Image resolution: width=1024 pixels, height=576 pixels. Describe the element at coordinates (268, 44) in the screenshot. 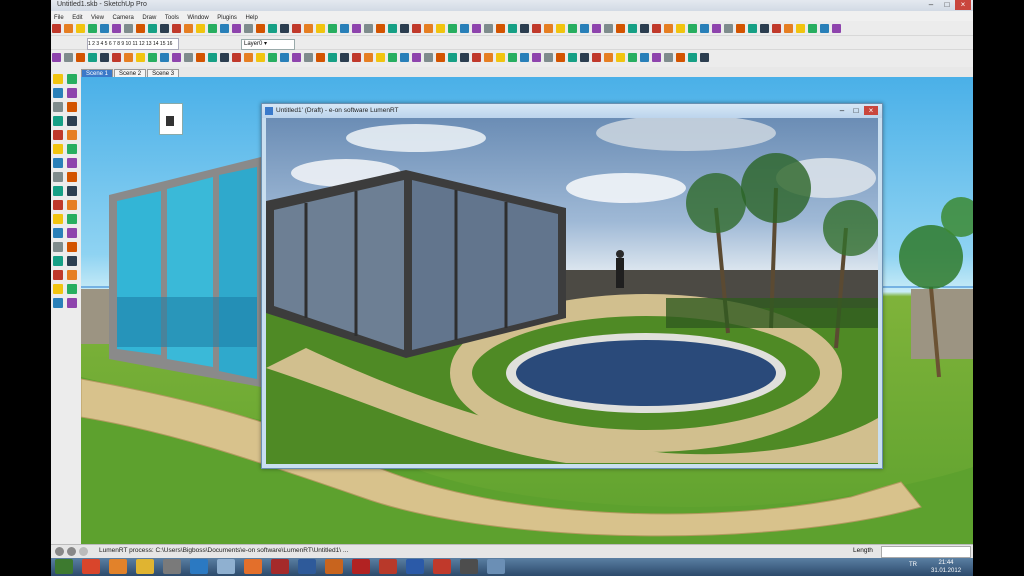

I see `layer-select: Layer0 ▾` at that location.